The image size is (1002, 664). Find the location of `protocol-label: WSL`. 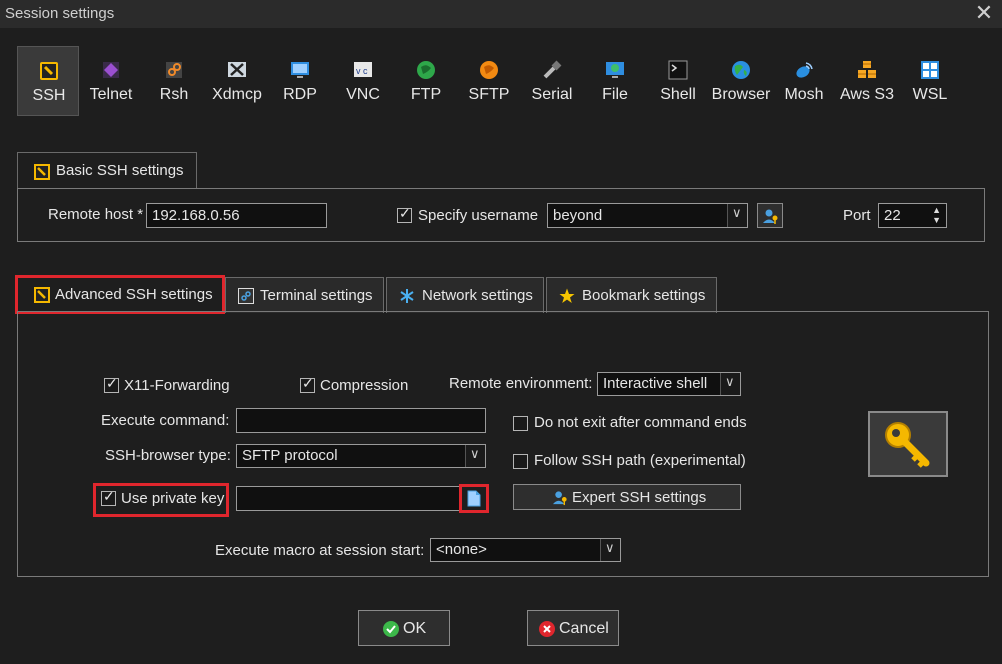

protocol-label: WSL is located at coordinates (930, 94).